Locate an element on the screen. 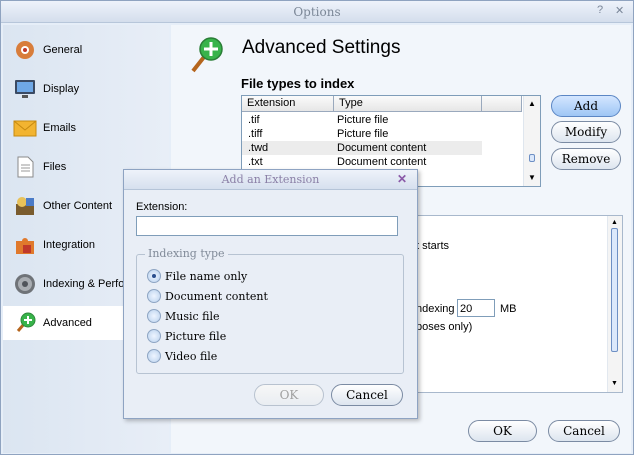 This screenshot has width=634, height=455. dialog-ok-button: OK is located at coordinates (289, 395).